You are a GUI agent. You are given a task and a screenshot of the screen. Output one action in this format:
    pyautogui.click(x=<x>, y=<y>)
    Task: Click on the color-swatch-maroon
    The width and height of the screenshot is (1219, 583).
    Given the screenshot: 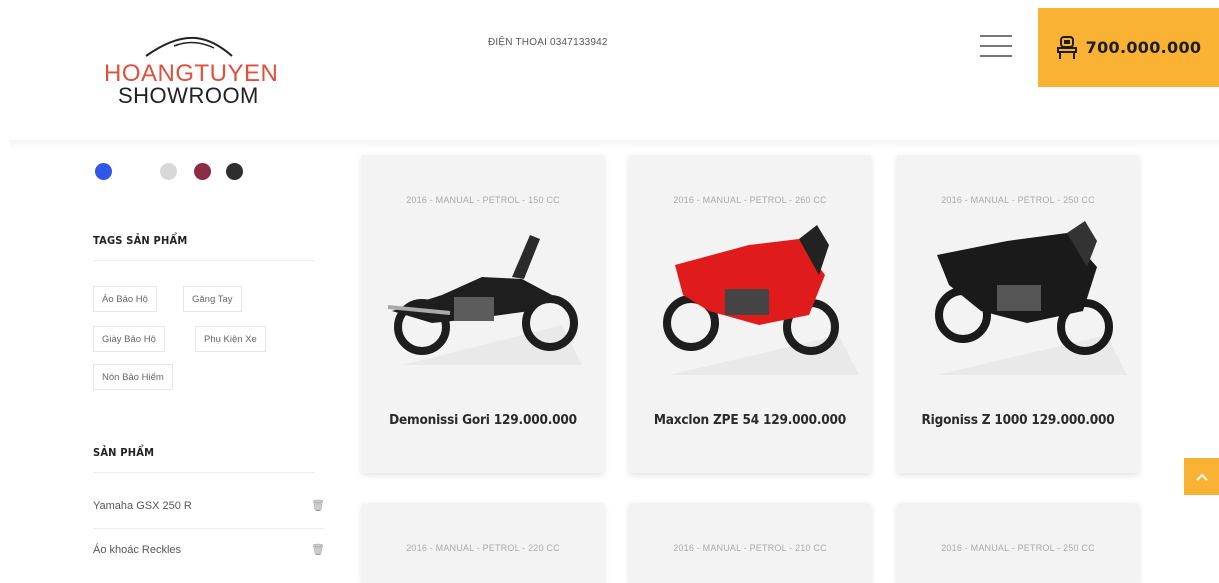 What is the action you would take?
    pyautogui.click(x=202, y=171)
    